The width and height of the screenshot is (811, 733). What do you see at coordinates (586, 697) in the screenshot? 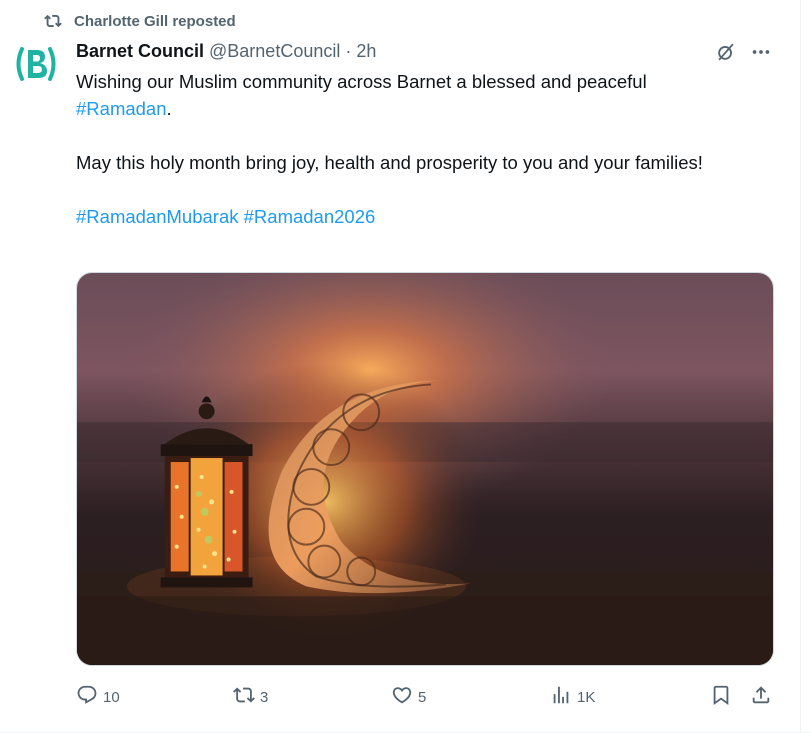
I see `views-count: 1K` at bounding box center [586, 697].